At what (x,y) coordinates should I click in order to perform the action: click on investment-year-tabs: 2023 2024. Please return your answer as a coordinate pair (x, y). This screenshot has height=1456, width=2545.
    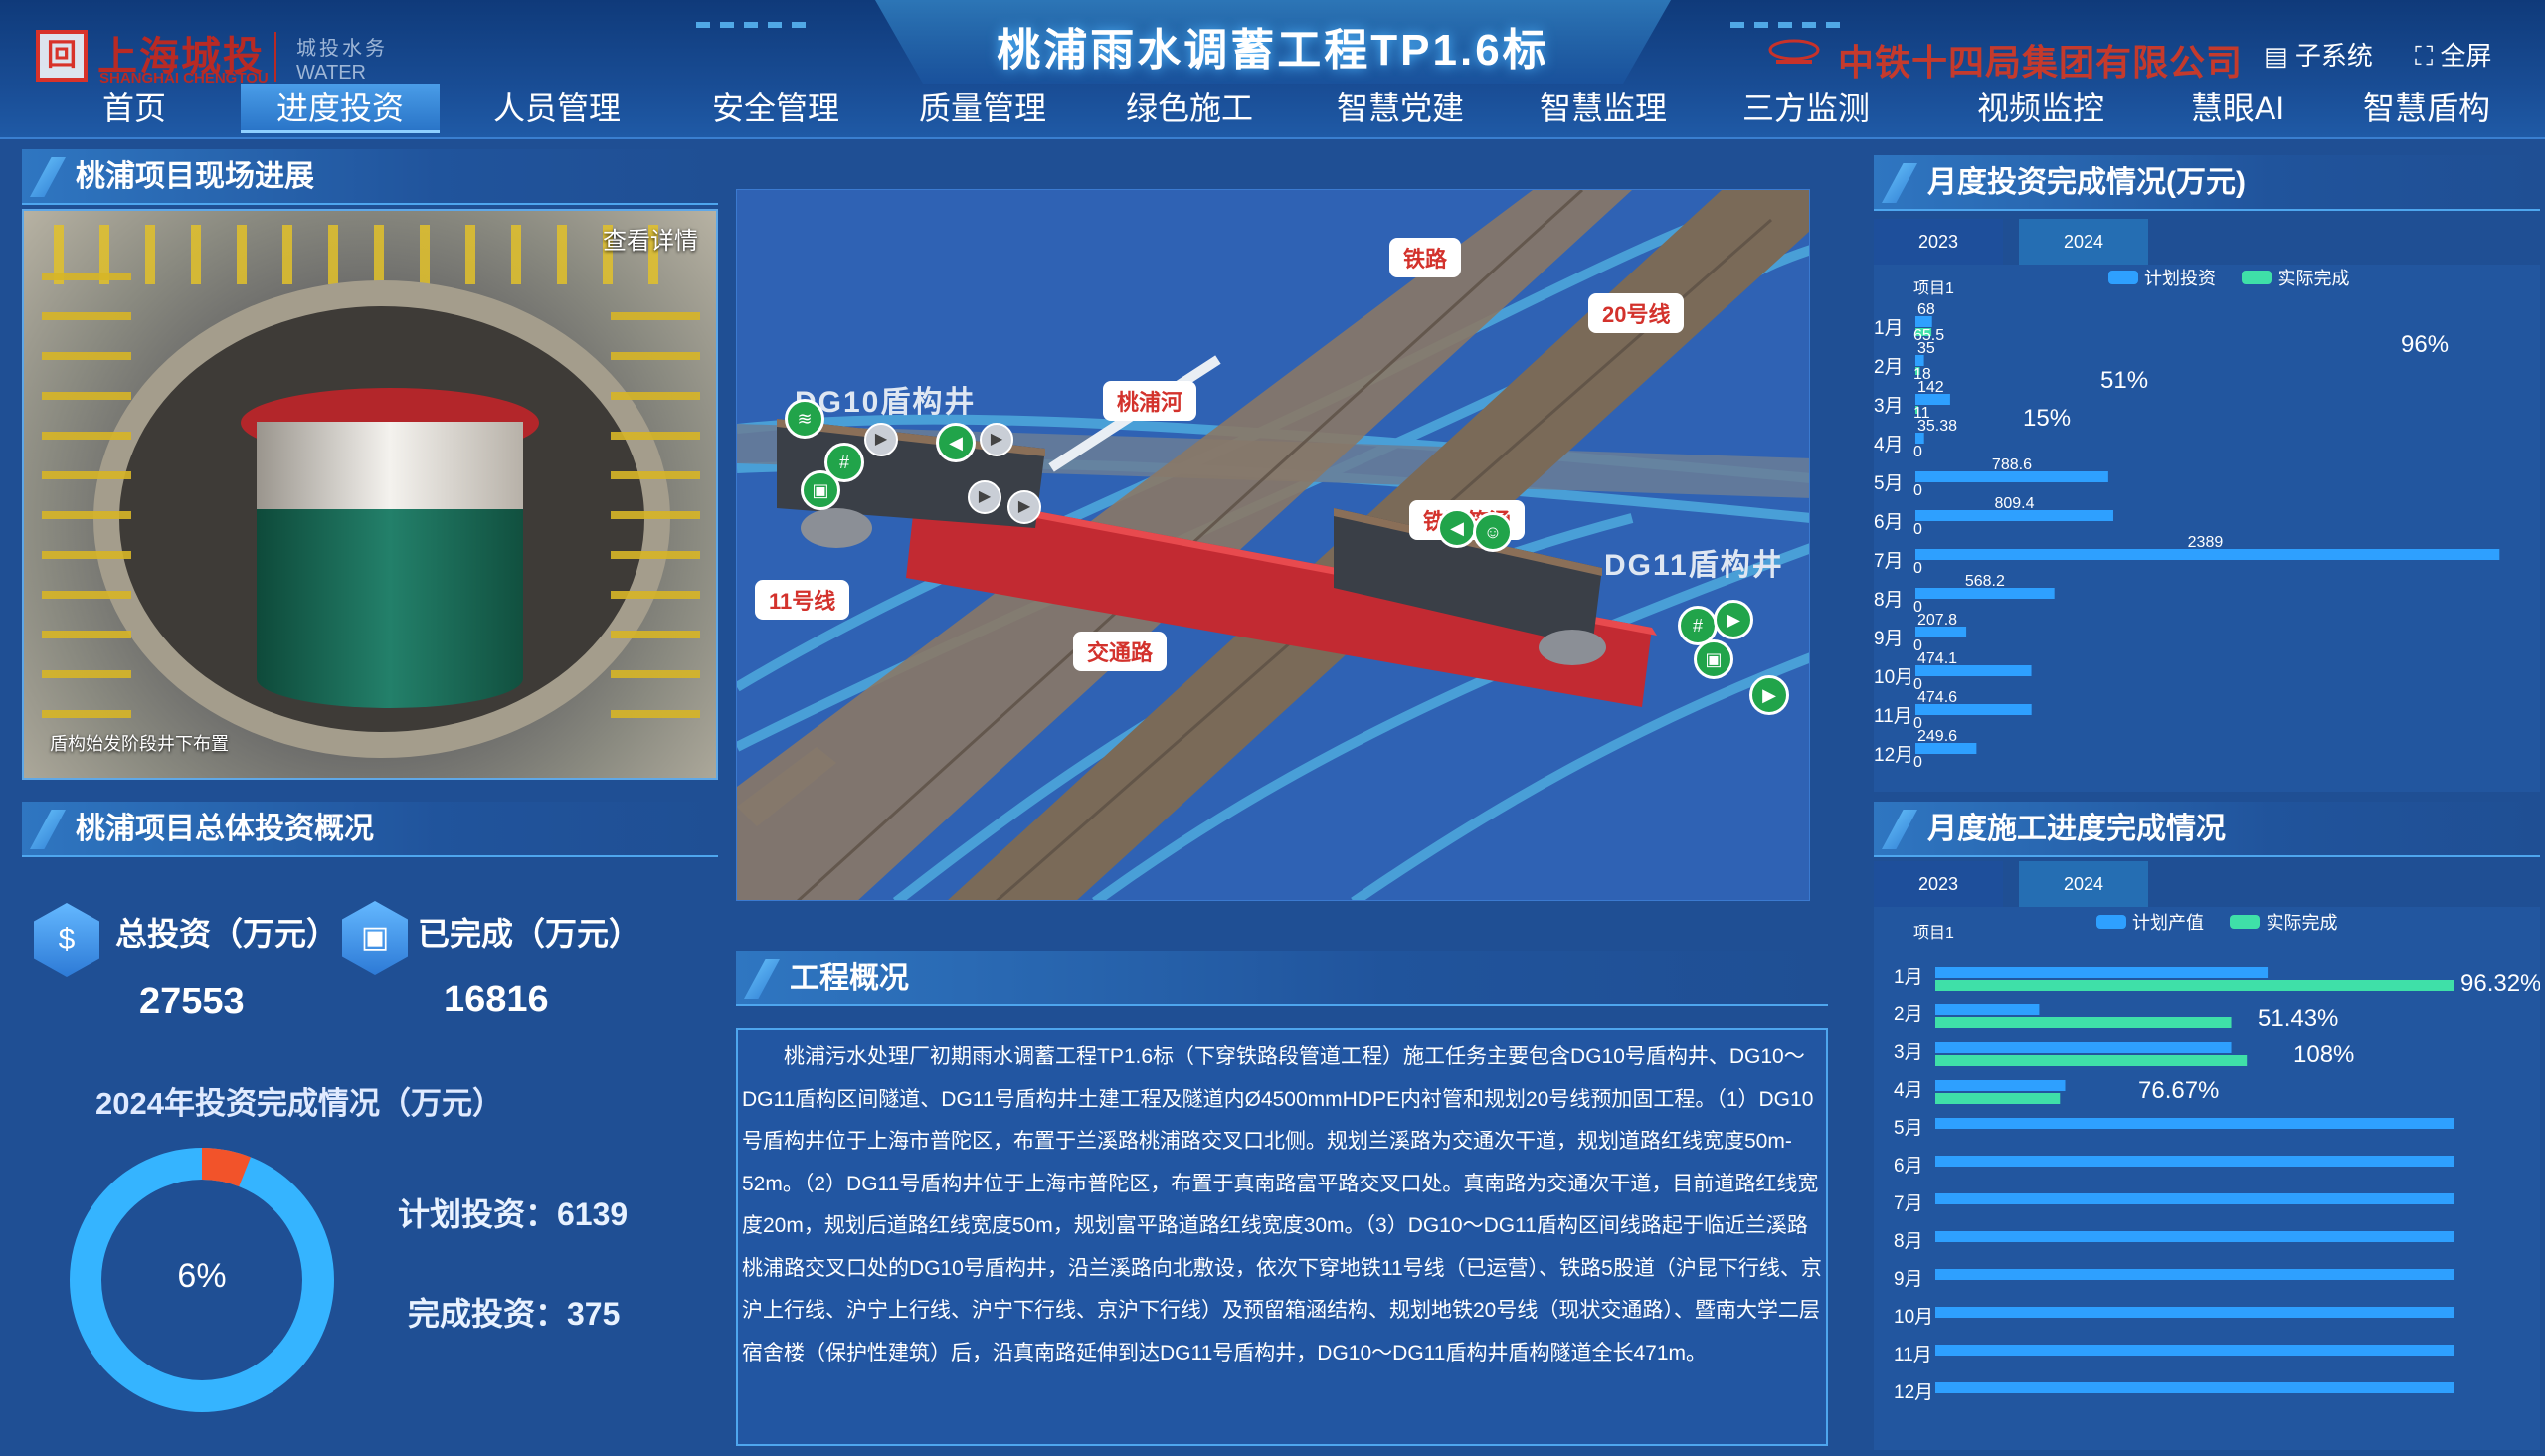
    Looking at the image, I should click on (2207, 242).